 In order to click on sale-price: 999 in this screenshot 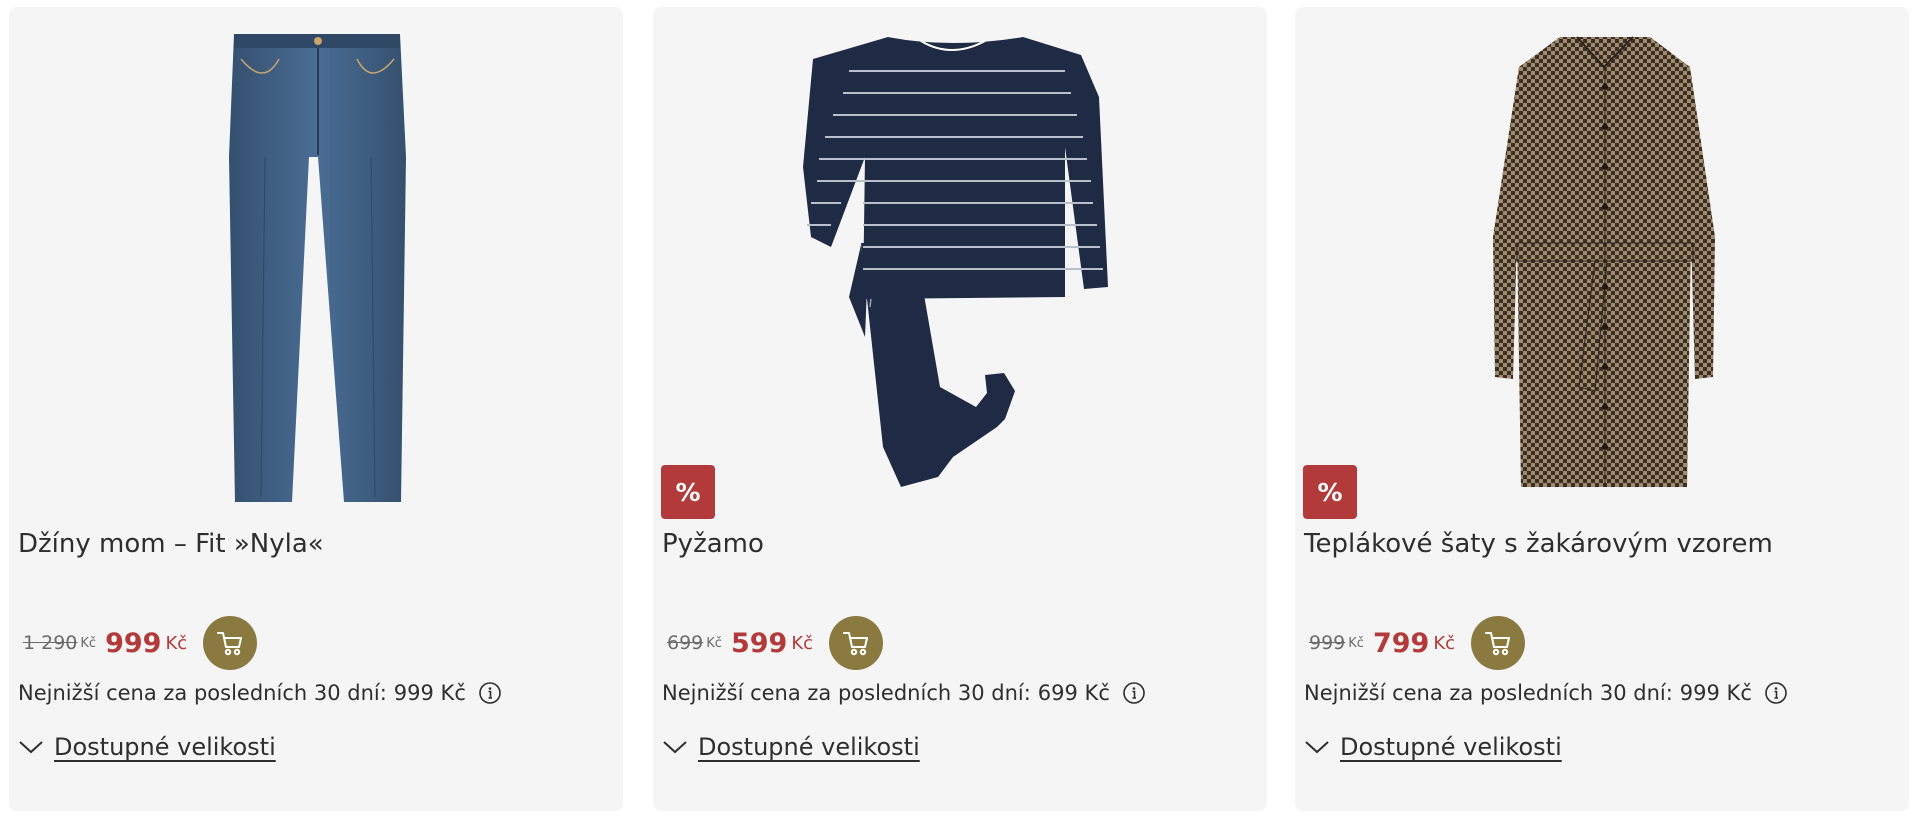, I will do `click(133, 643)`.